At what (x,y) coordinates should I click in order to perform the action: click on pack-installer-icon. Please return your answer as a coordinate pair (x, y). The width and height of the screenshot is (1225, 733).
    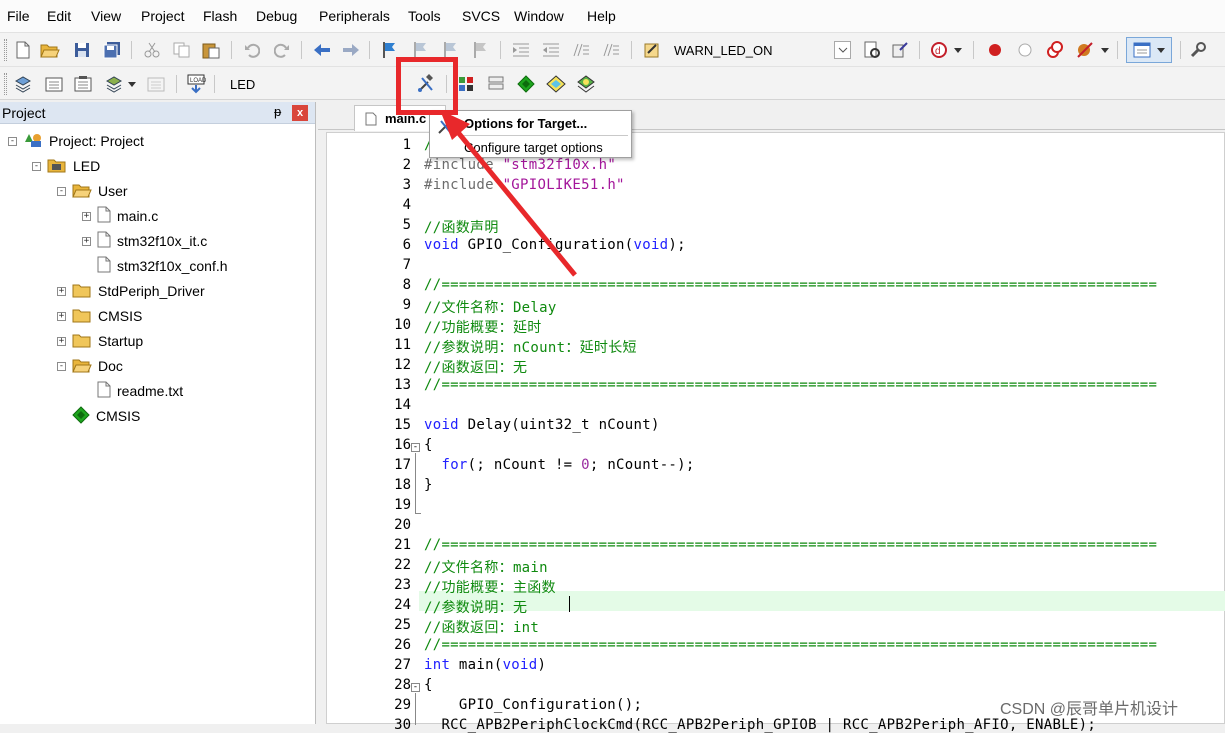
    Looking at the image, I should click on (586, 84).